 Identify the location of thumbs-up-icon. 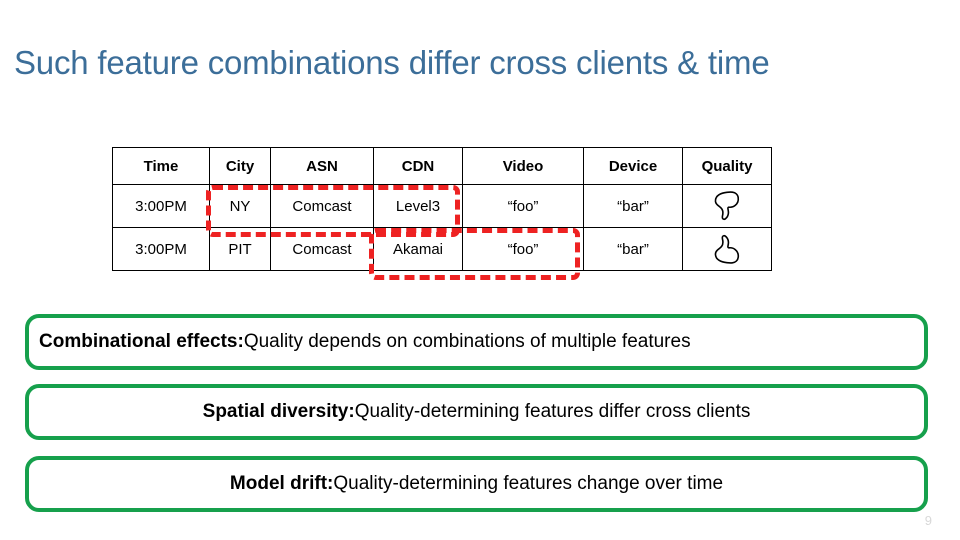
(727, 249).